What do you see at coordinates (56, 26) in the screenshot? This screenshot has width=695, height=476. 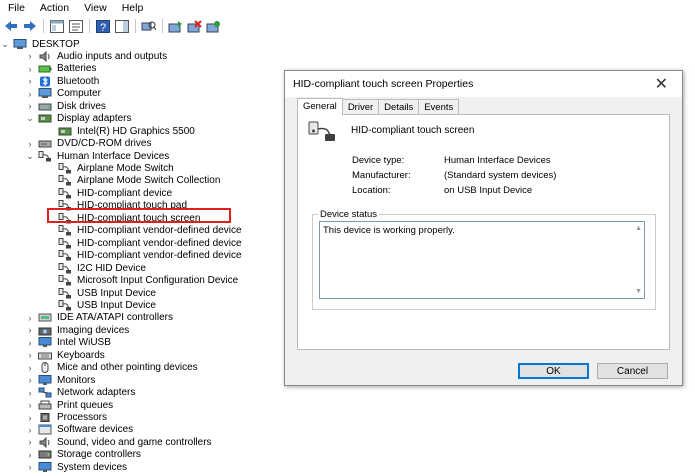 I see `show-hide-console-tree-icon` at bounding box center [56, 26].